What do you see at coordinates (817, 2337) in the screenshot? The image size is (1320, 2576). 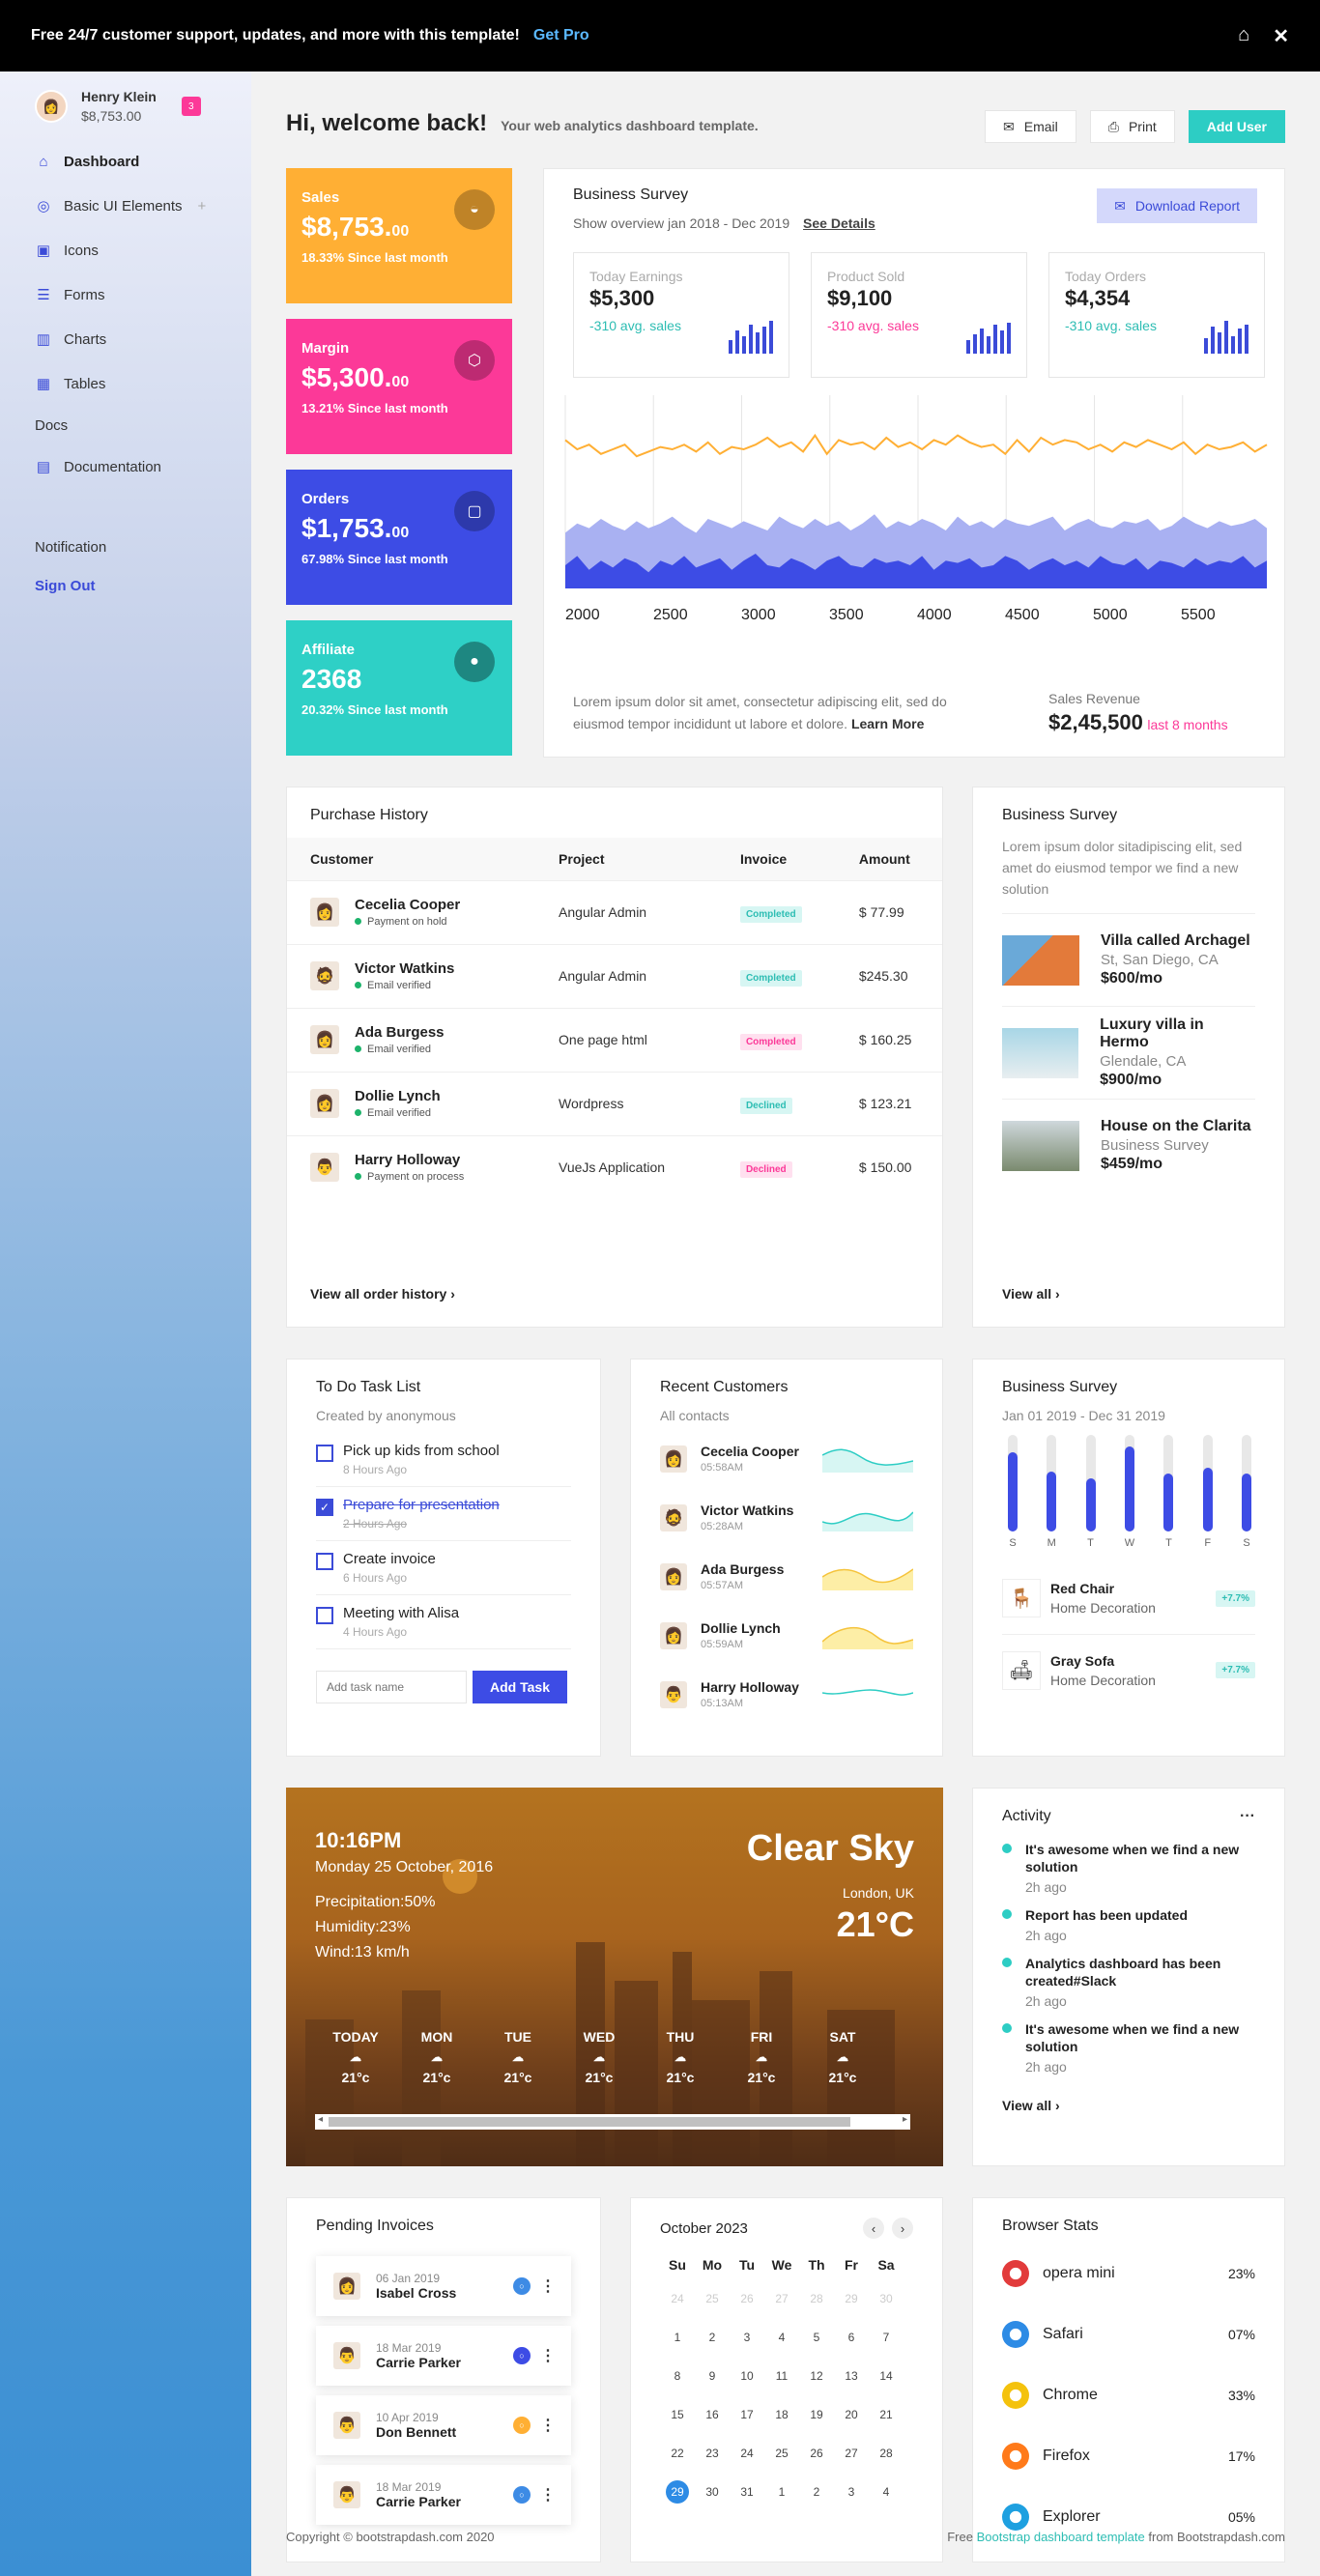 I see `calendar-day: 5` at bounding box center [817, 2337].